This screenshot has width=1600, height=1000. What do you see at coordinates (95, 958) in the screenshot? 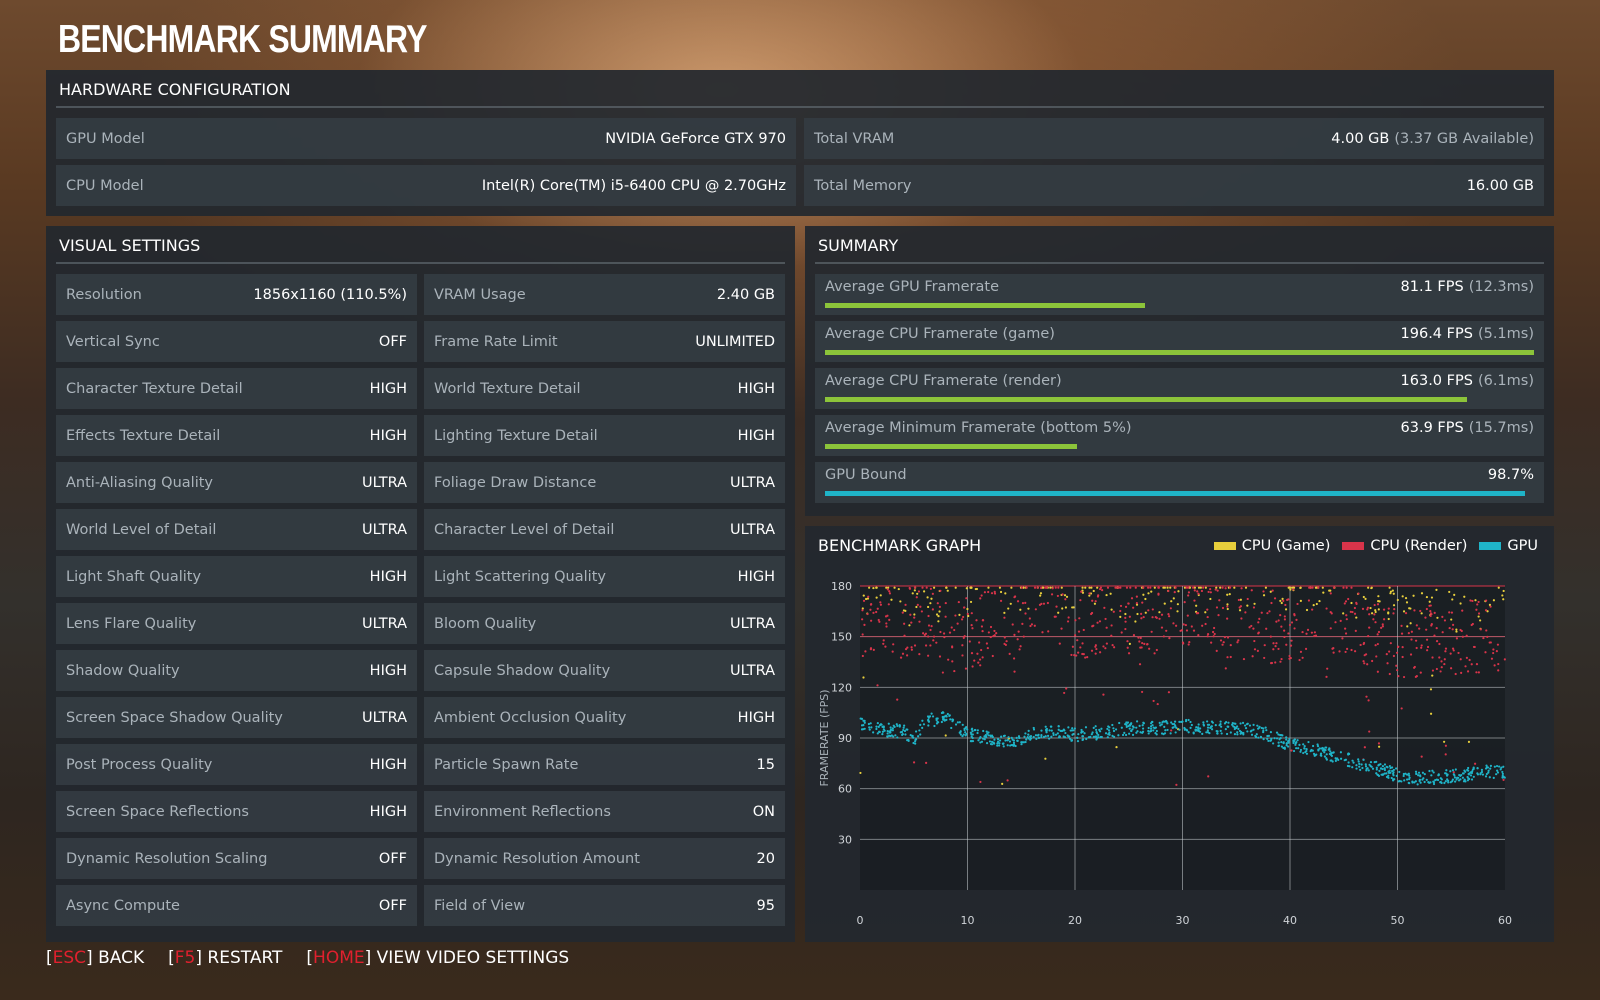
I see `footer-action-back: [ESC] BACK` at bounding box center [95, 958].